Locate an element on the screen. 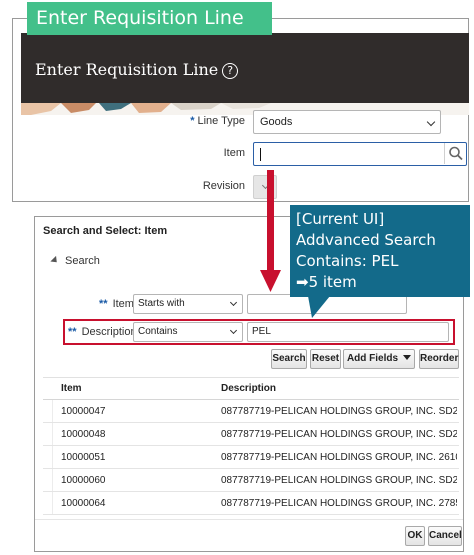  dialog-title: Search and Select: Item is located at coordinates (105, 231).